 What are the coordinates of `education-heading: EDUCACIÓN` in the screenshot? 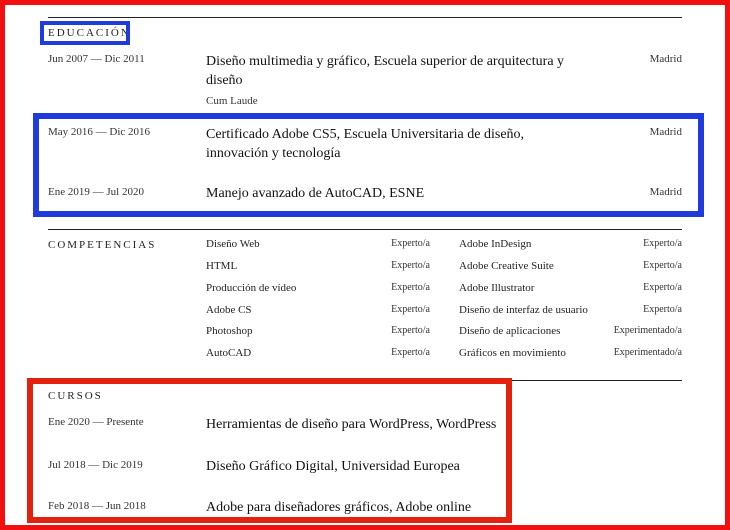 It's located at (89, 33).